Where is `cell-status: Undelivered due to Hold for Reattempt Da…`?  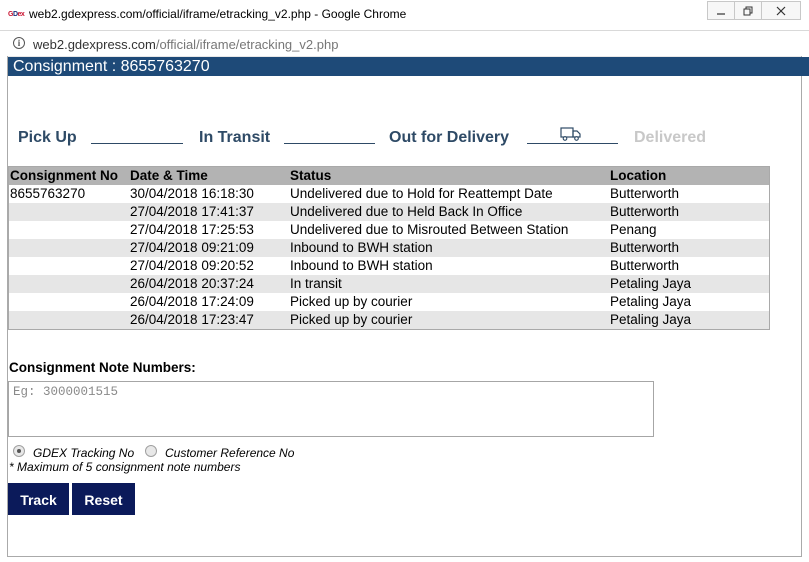
cell-status: Undelivered due to Hold for Reattempt Da… is located at coordinates (421, 193).